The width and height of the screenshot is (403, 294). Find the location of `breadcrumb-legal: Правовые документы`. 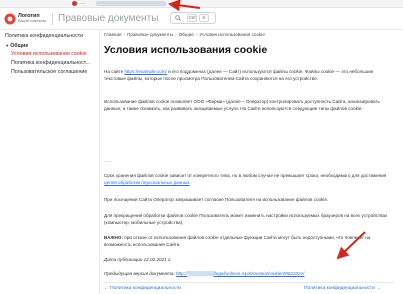

breadcrumb-legal: Правовые документы is located at coordinates (150, 34).